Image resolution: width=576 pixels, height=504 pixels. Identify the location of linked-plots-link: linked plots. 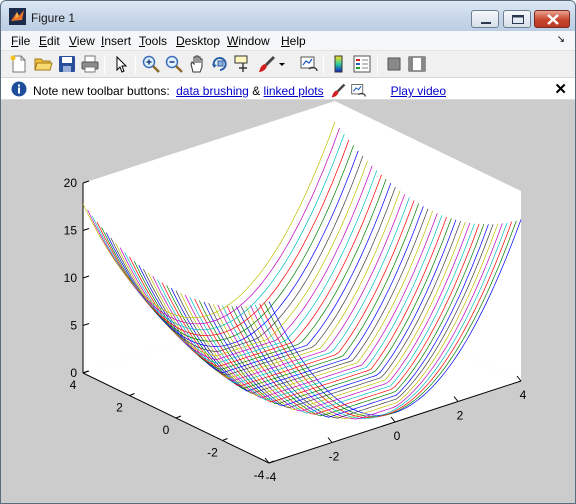
(294, 91).